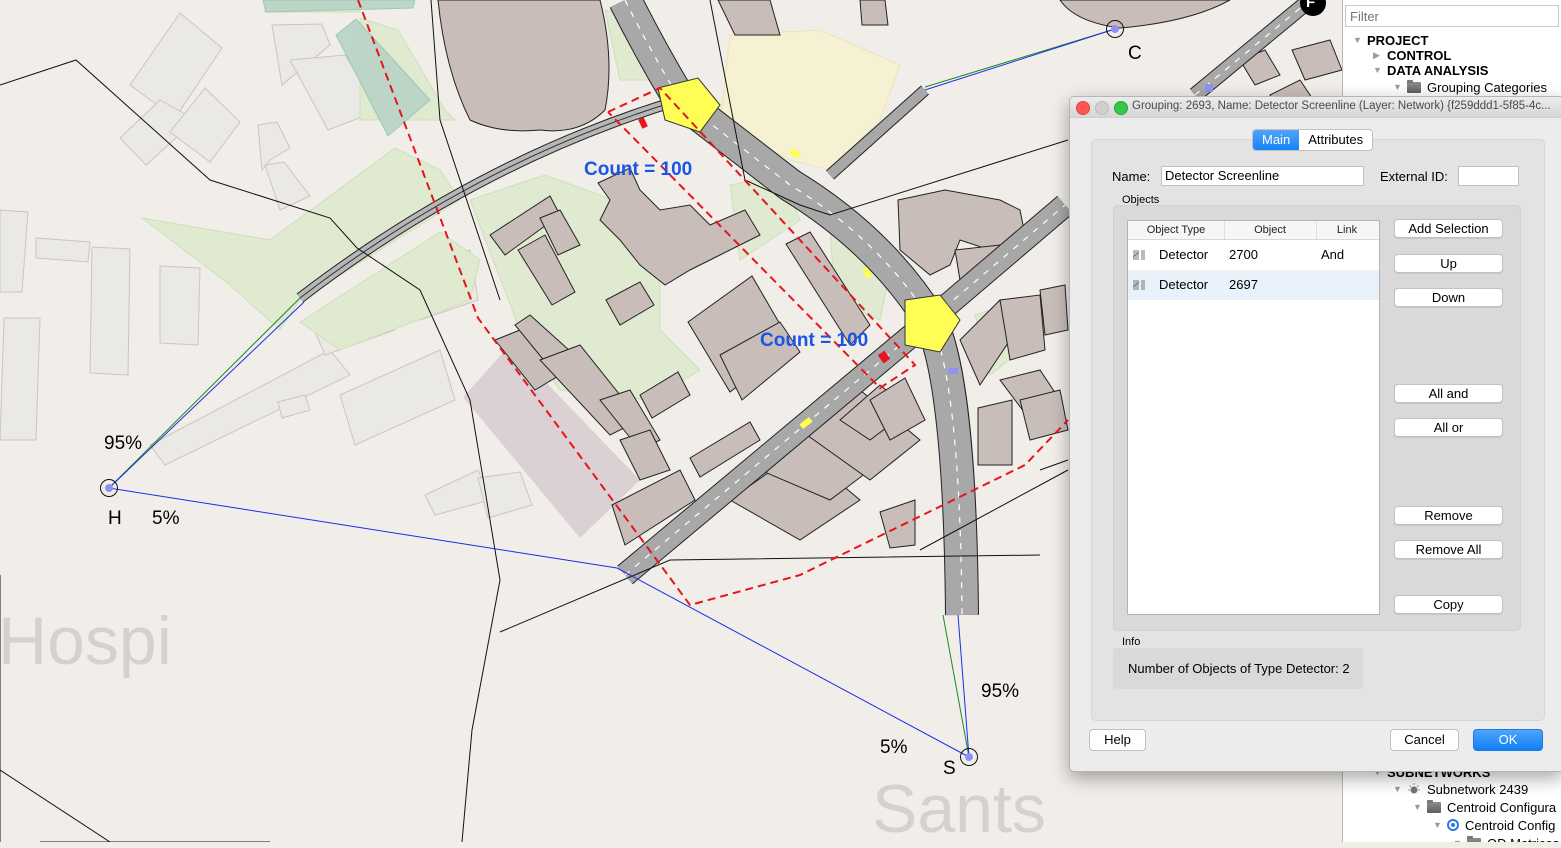  Describe the element at coordinates (894, 747) in the screenshot. I see `centroid-s-pct-bottom: 5%` at that location.